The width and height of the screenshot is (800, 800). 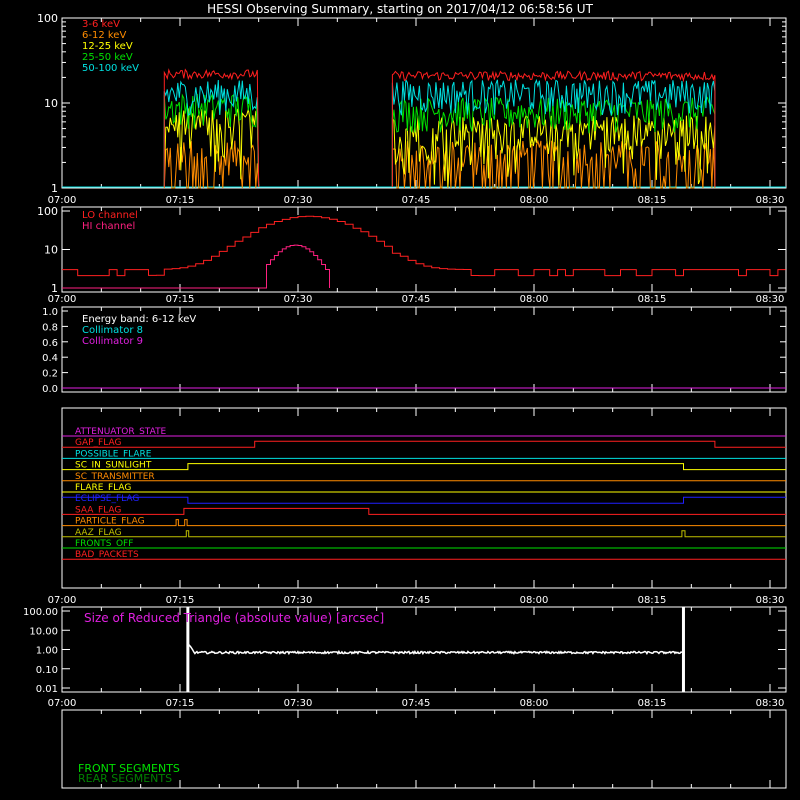 What do you see at coordinates (416, 200) in the screenshot?
I see `counts-xtick-label: 07:45` at bounding box center [416, 200].